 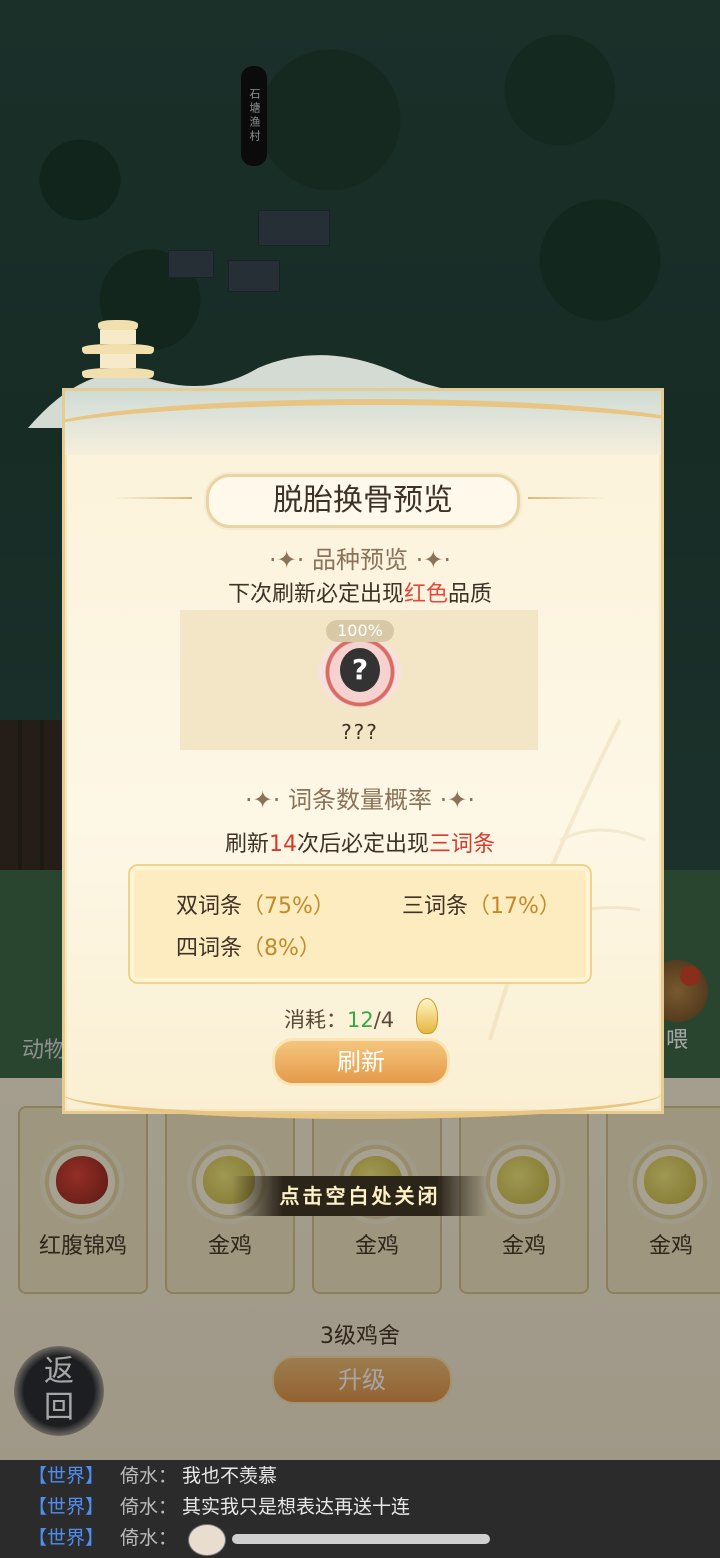 What do you see at coordinates (362, 1093) in the screenshot?
I see `dialog-footer-wave` at bounding box center [362, 1093].